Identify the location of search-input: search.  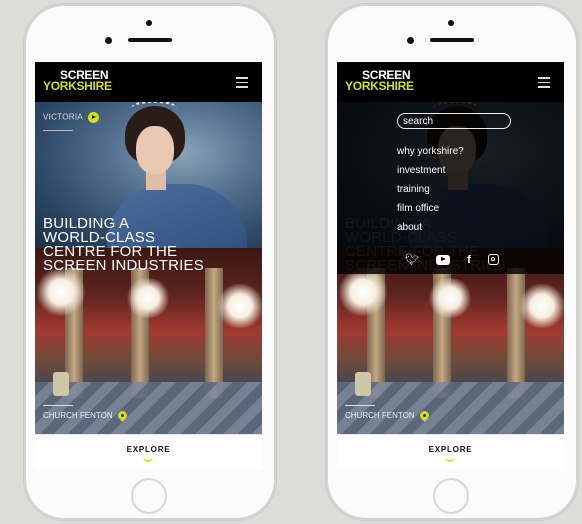
(454, 121).